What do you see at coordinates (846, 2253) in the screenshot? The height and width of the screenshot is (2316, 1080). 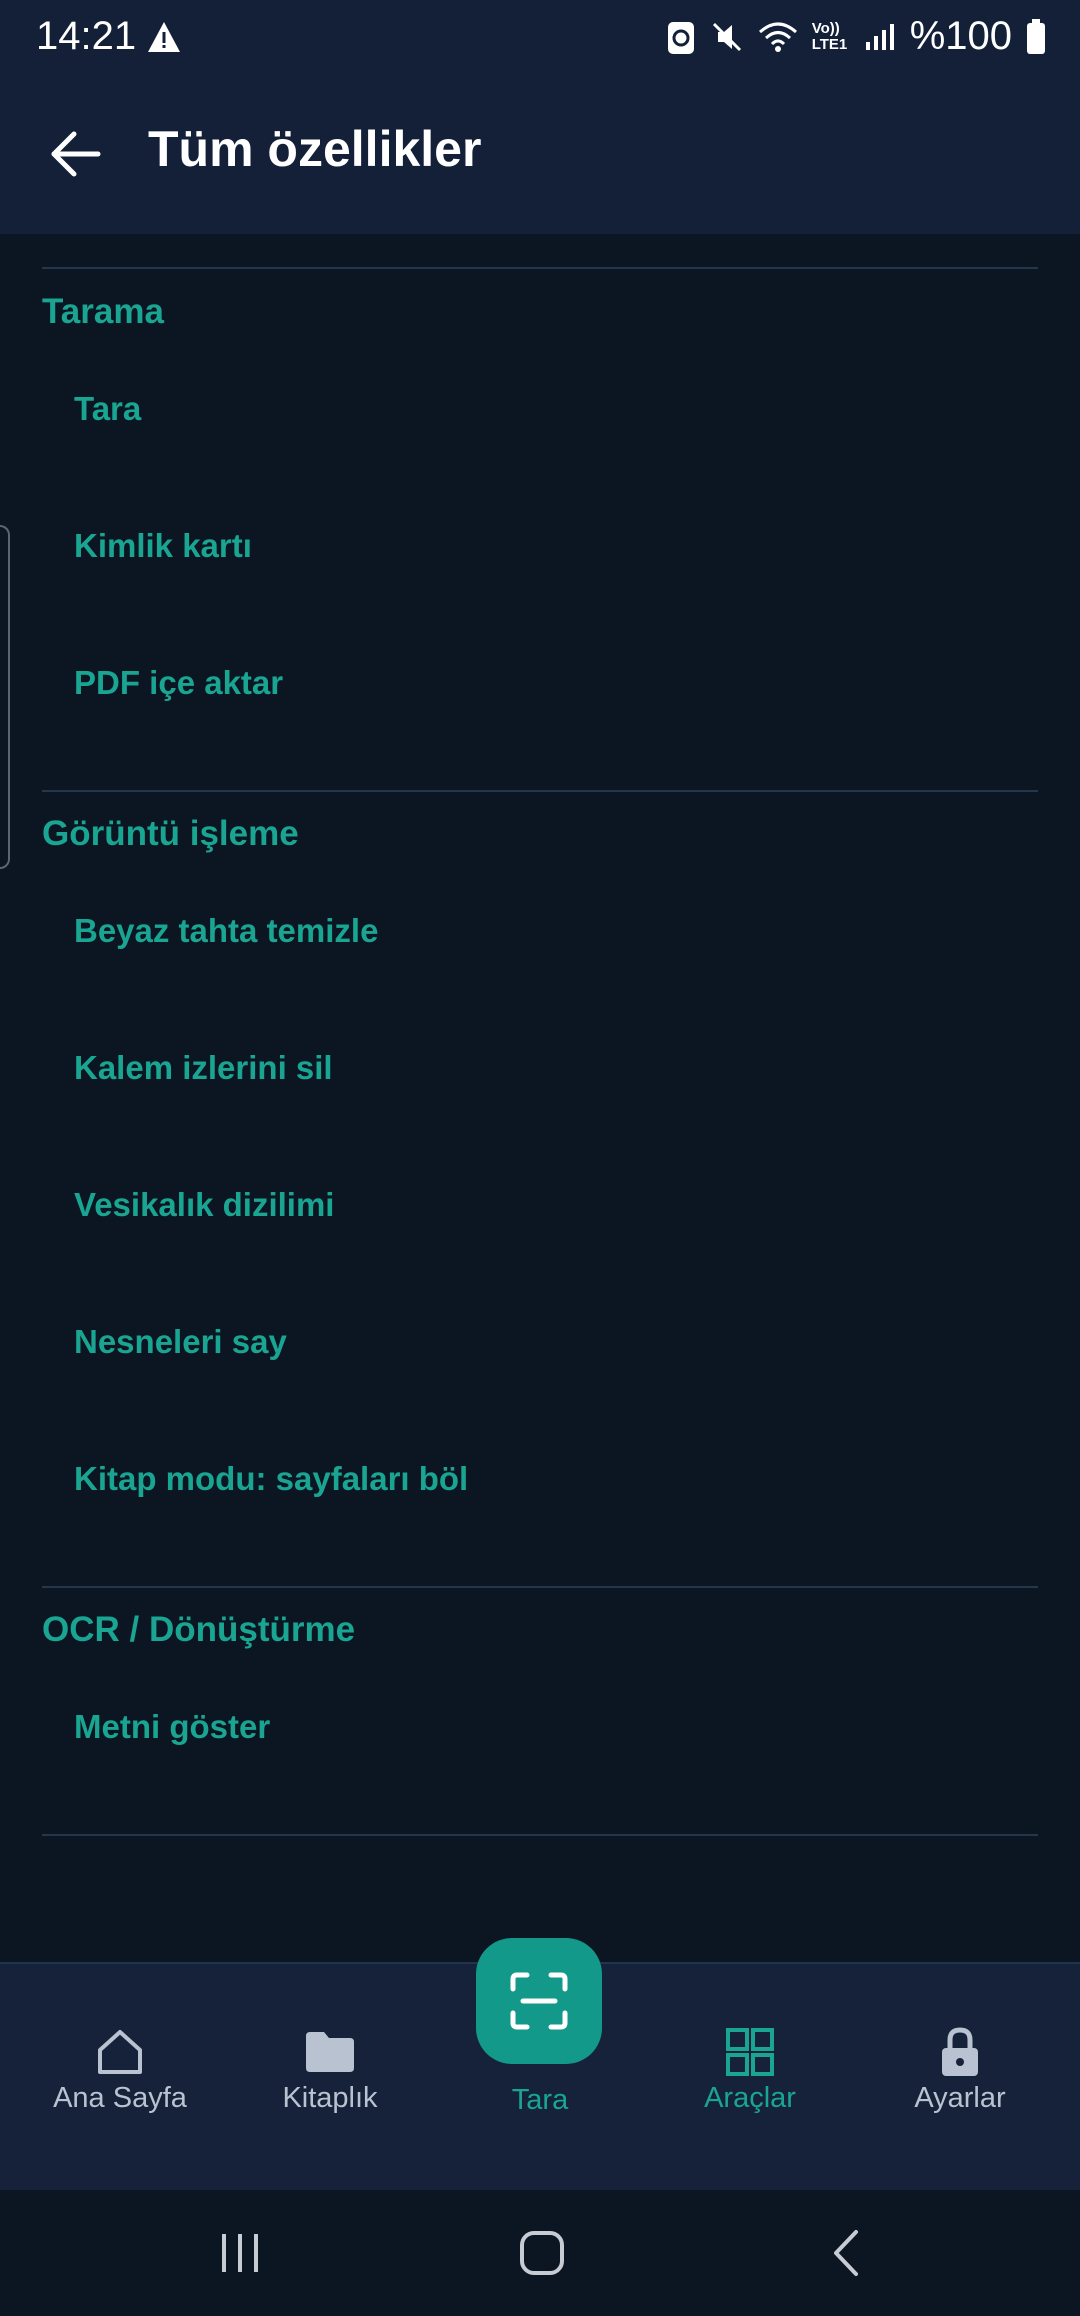 I see `back-button-icon` at bounding box center [846, 2253].